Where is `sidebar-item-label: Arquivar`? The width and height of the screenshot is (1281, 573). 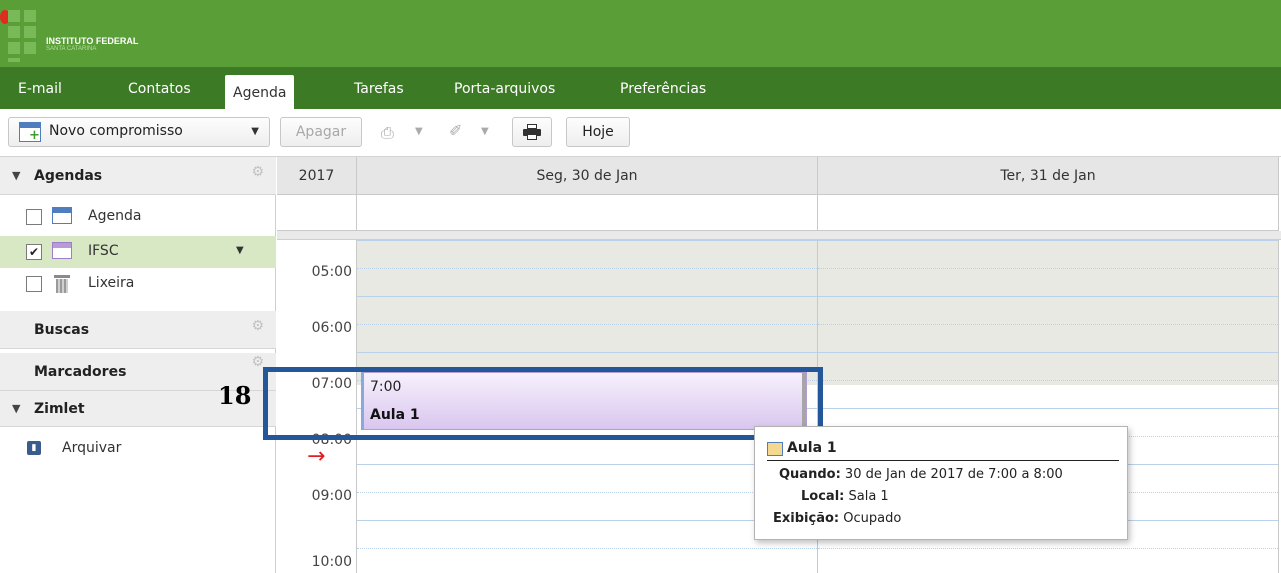
sidebar-item-label: Arquivar is located at coordinates (92, 448).